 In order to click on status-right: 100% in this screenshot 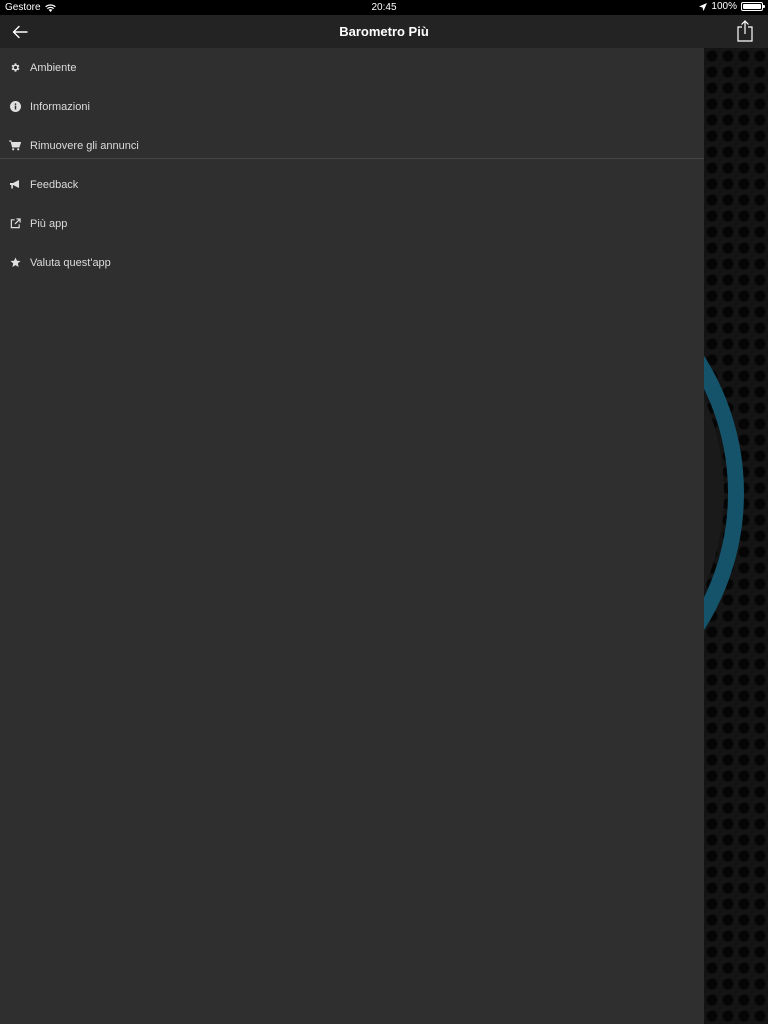, I will do `click(732, 6)`.